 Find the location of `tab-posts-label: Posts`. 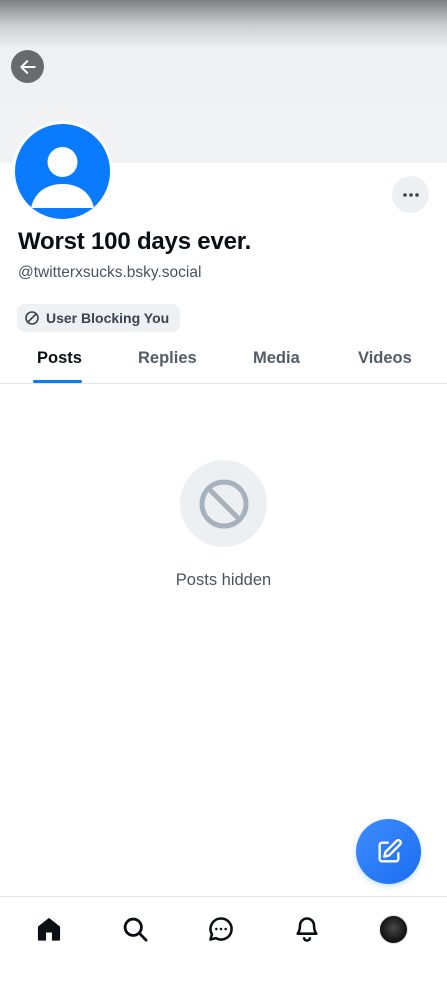

tab-posts-label: Posts is located at coordinates (59, 358).